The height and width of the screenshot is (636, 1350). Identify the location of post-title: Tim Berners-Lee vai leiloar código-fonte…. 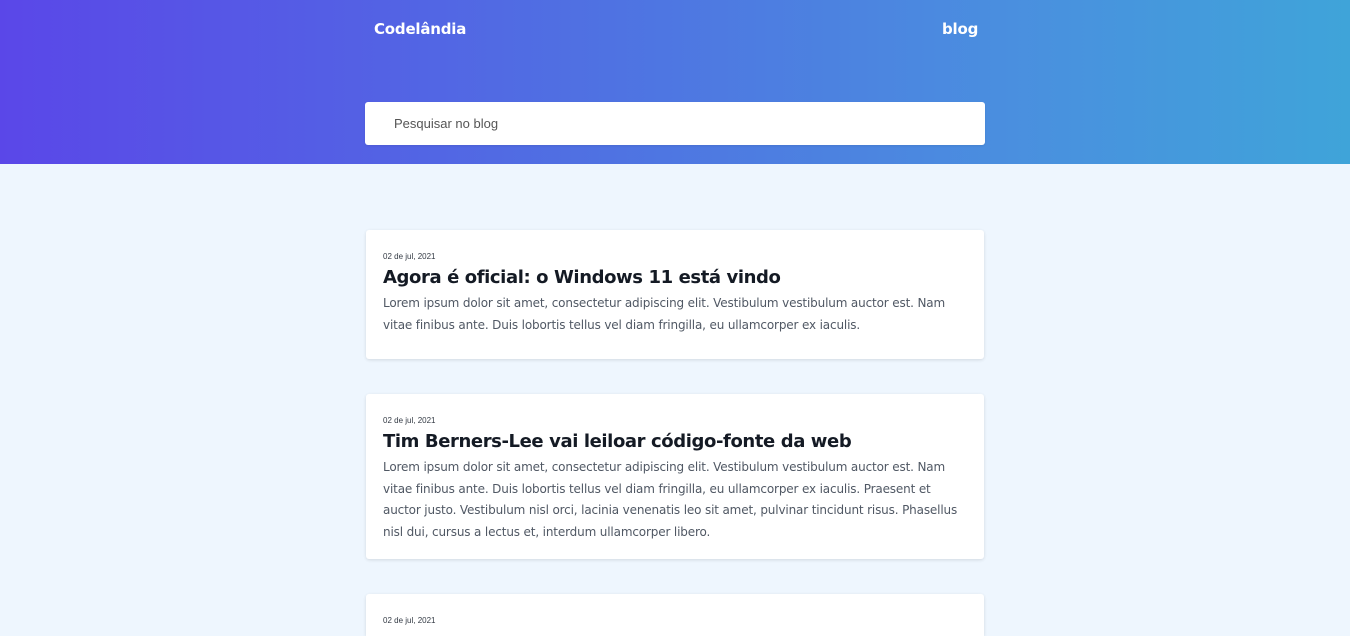
(676, 442).